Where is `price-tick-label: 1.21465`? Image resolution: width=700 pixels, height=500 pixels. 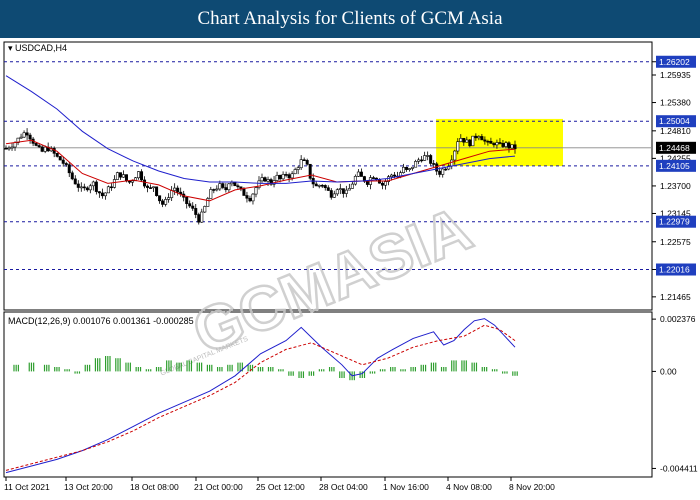
price-tick-label: 1.21465 is located at coordinates (675, 297).